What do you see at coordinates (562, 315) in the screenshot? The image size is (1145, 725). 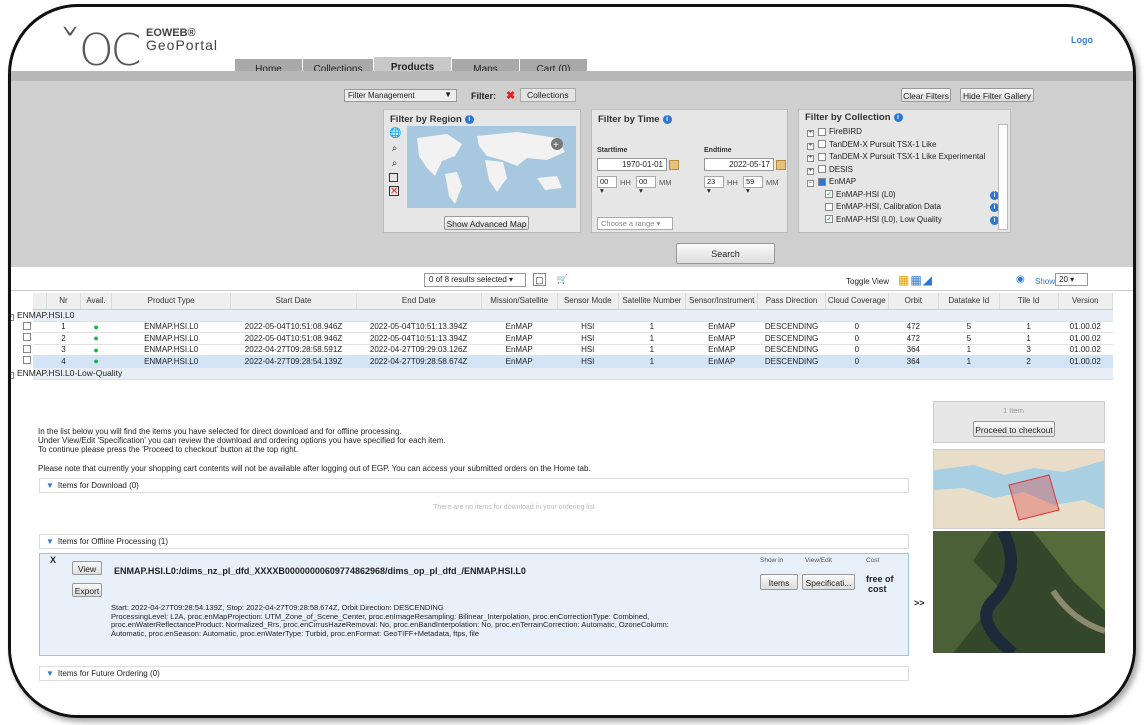 I see `group-row: − ENMAP.HSI.L0` at bounding box center [562, 315].